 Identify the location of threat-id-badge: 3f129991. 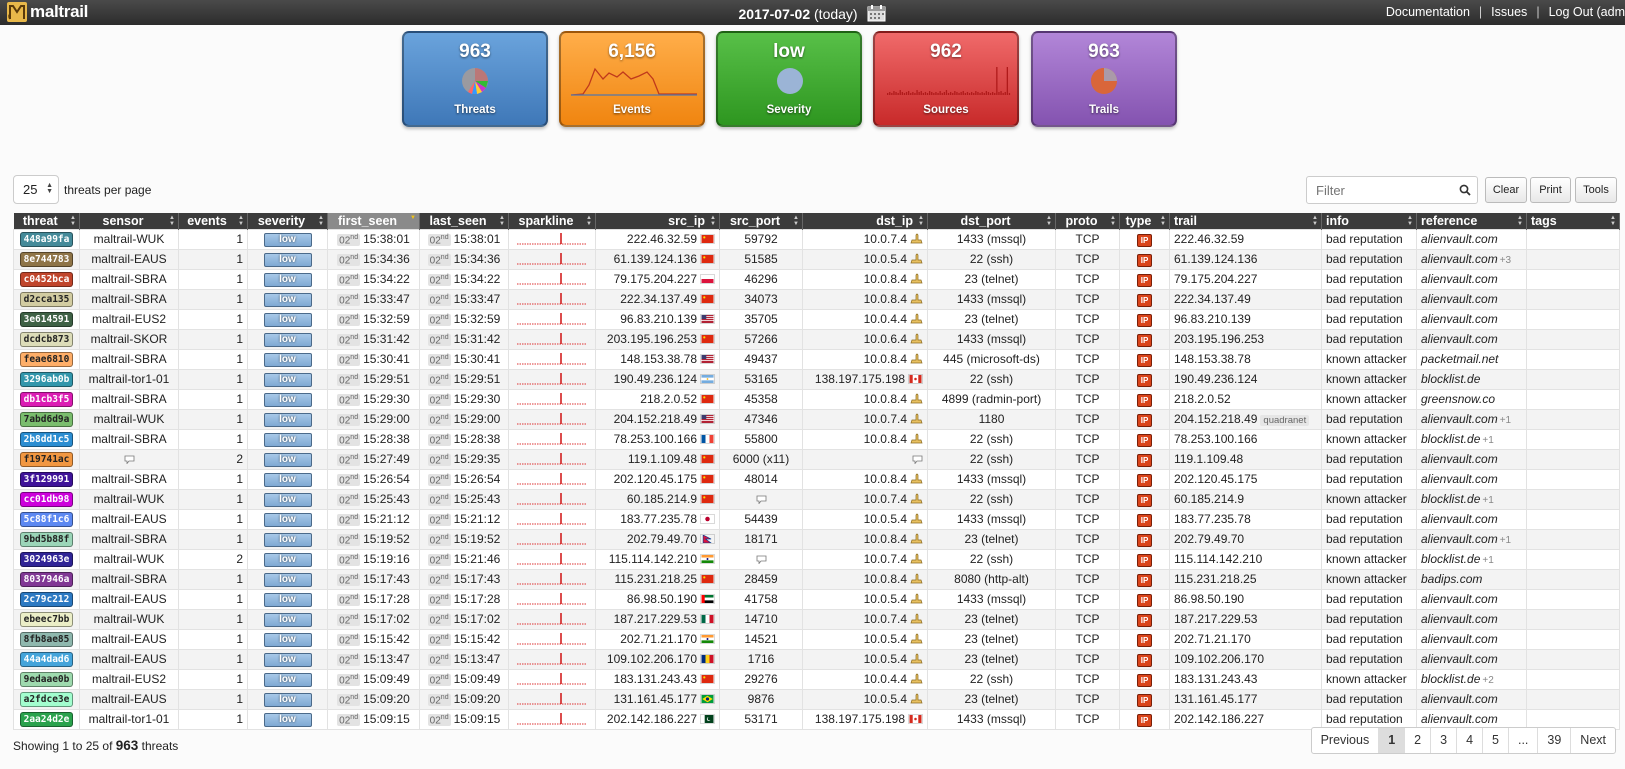
(46, 479).